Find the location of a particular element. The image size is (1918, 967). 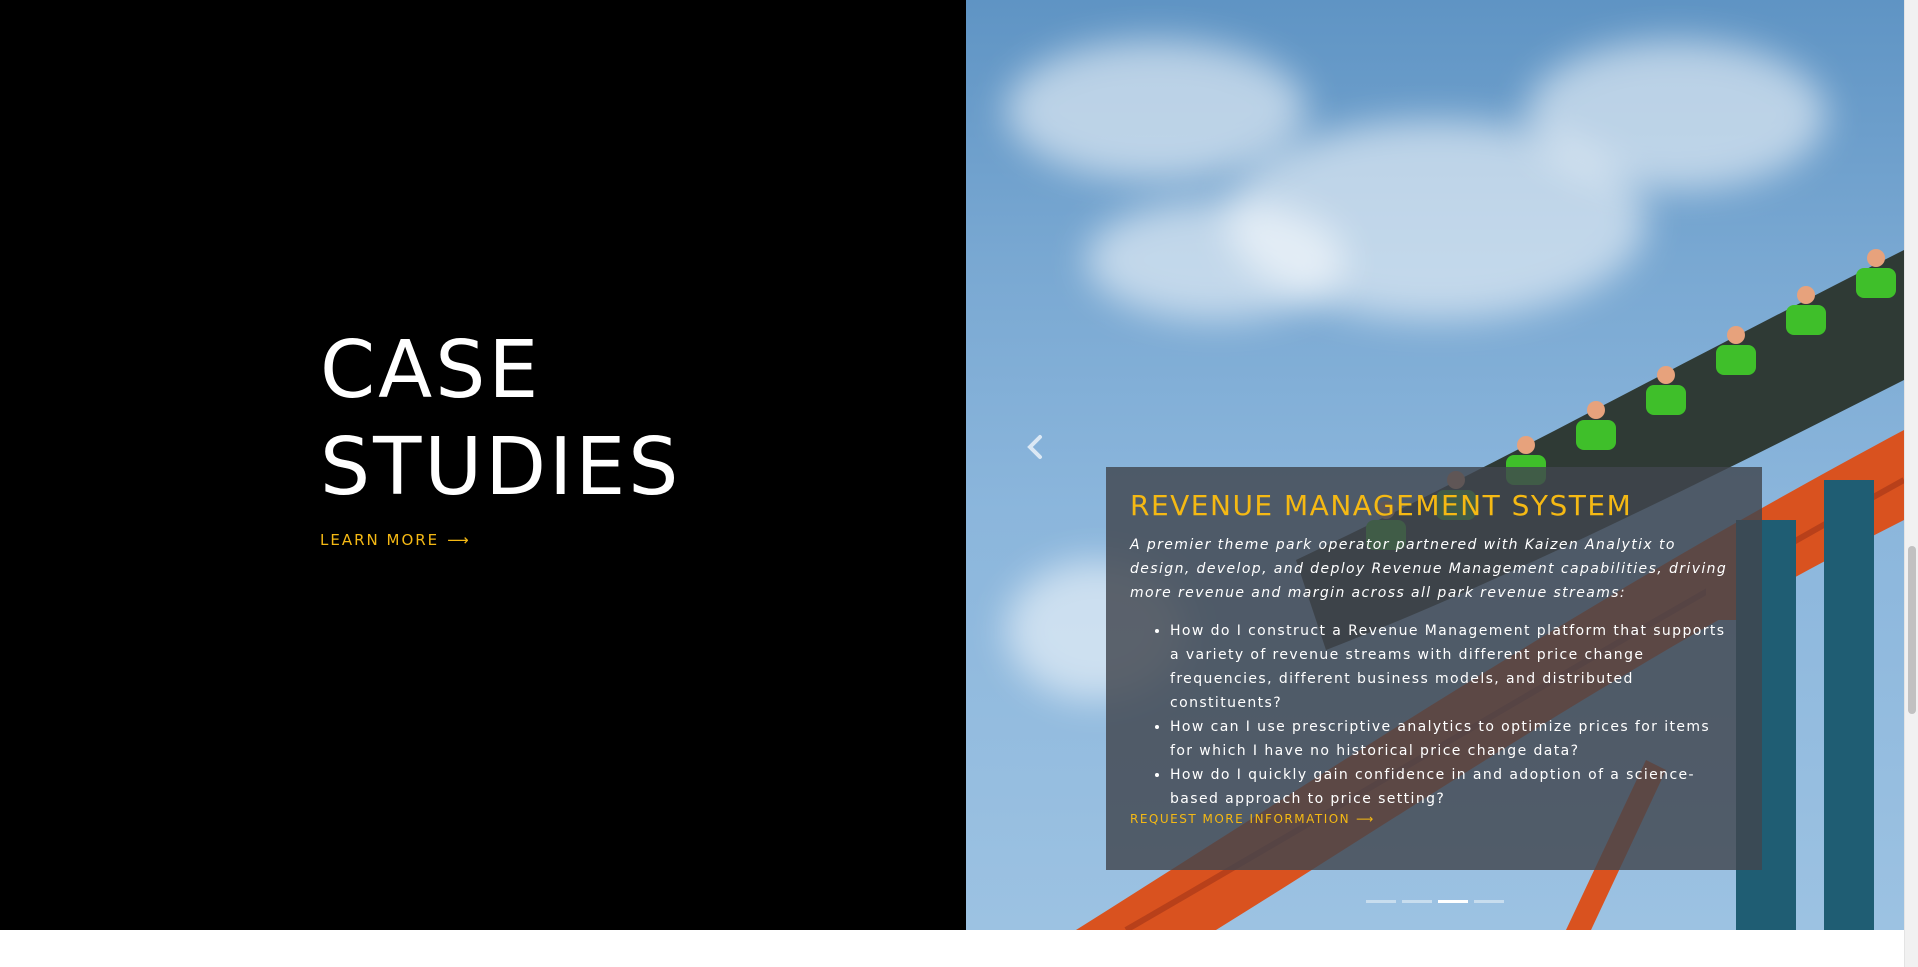

carousel-indicators is located at coordinates (1435, 901).